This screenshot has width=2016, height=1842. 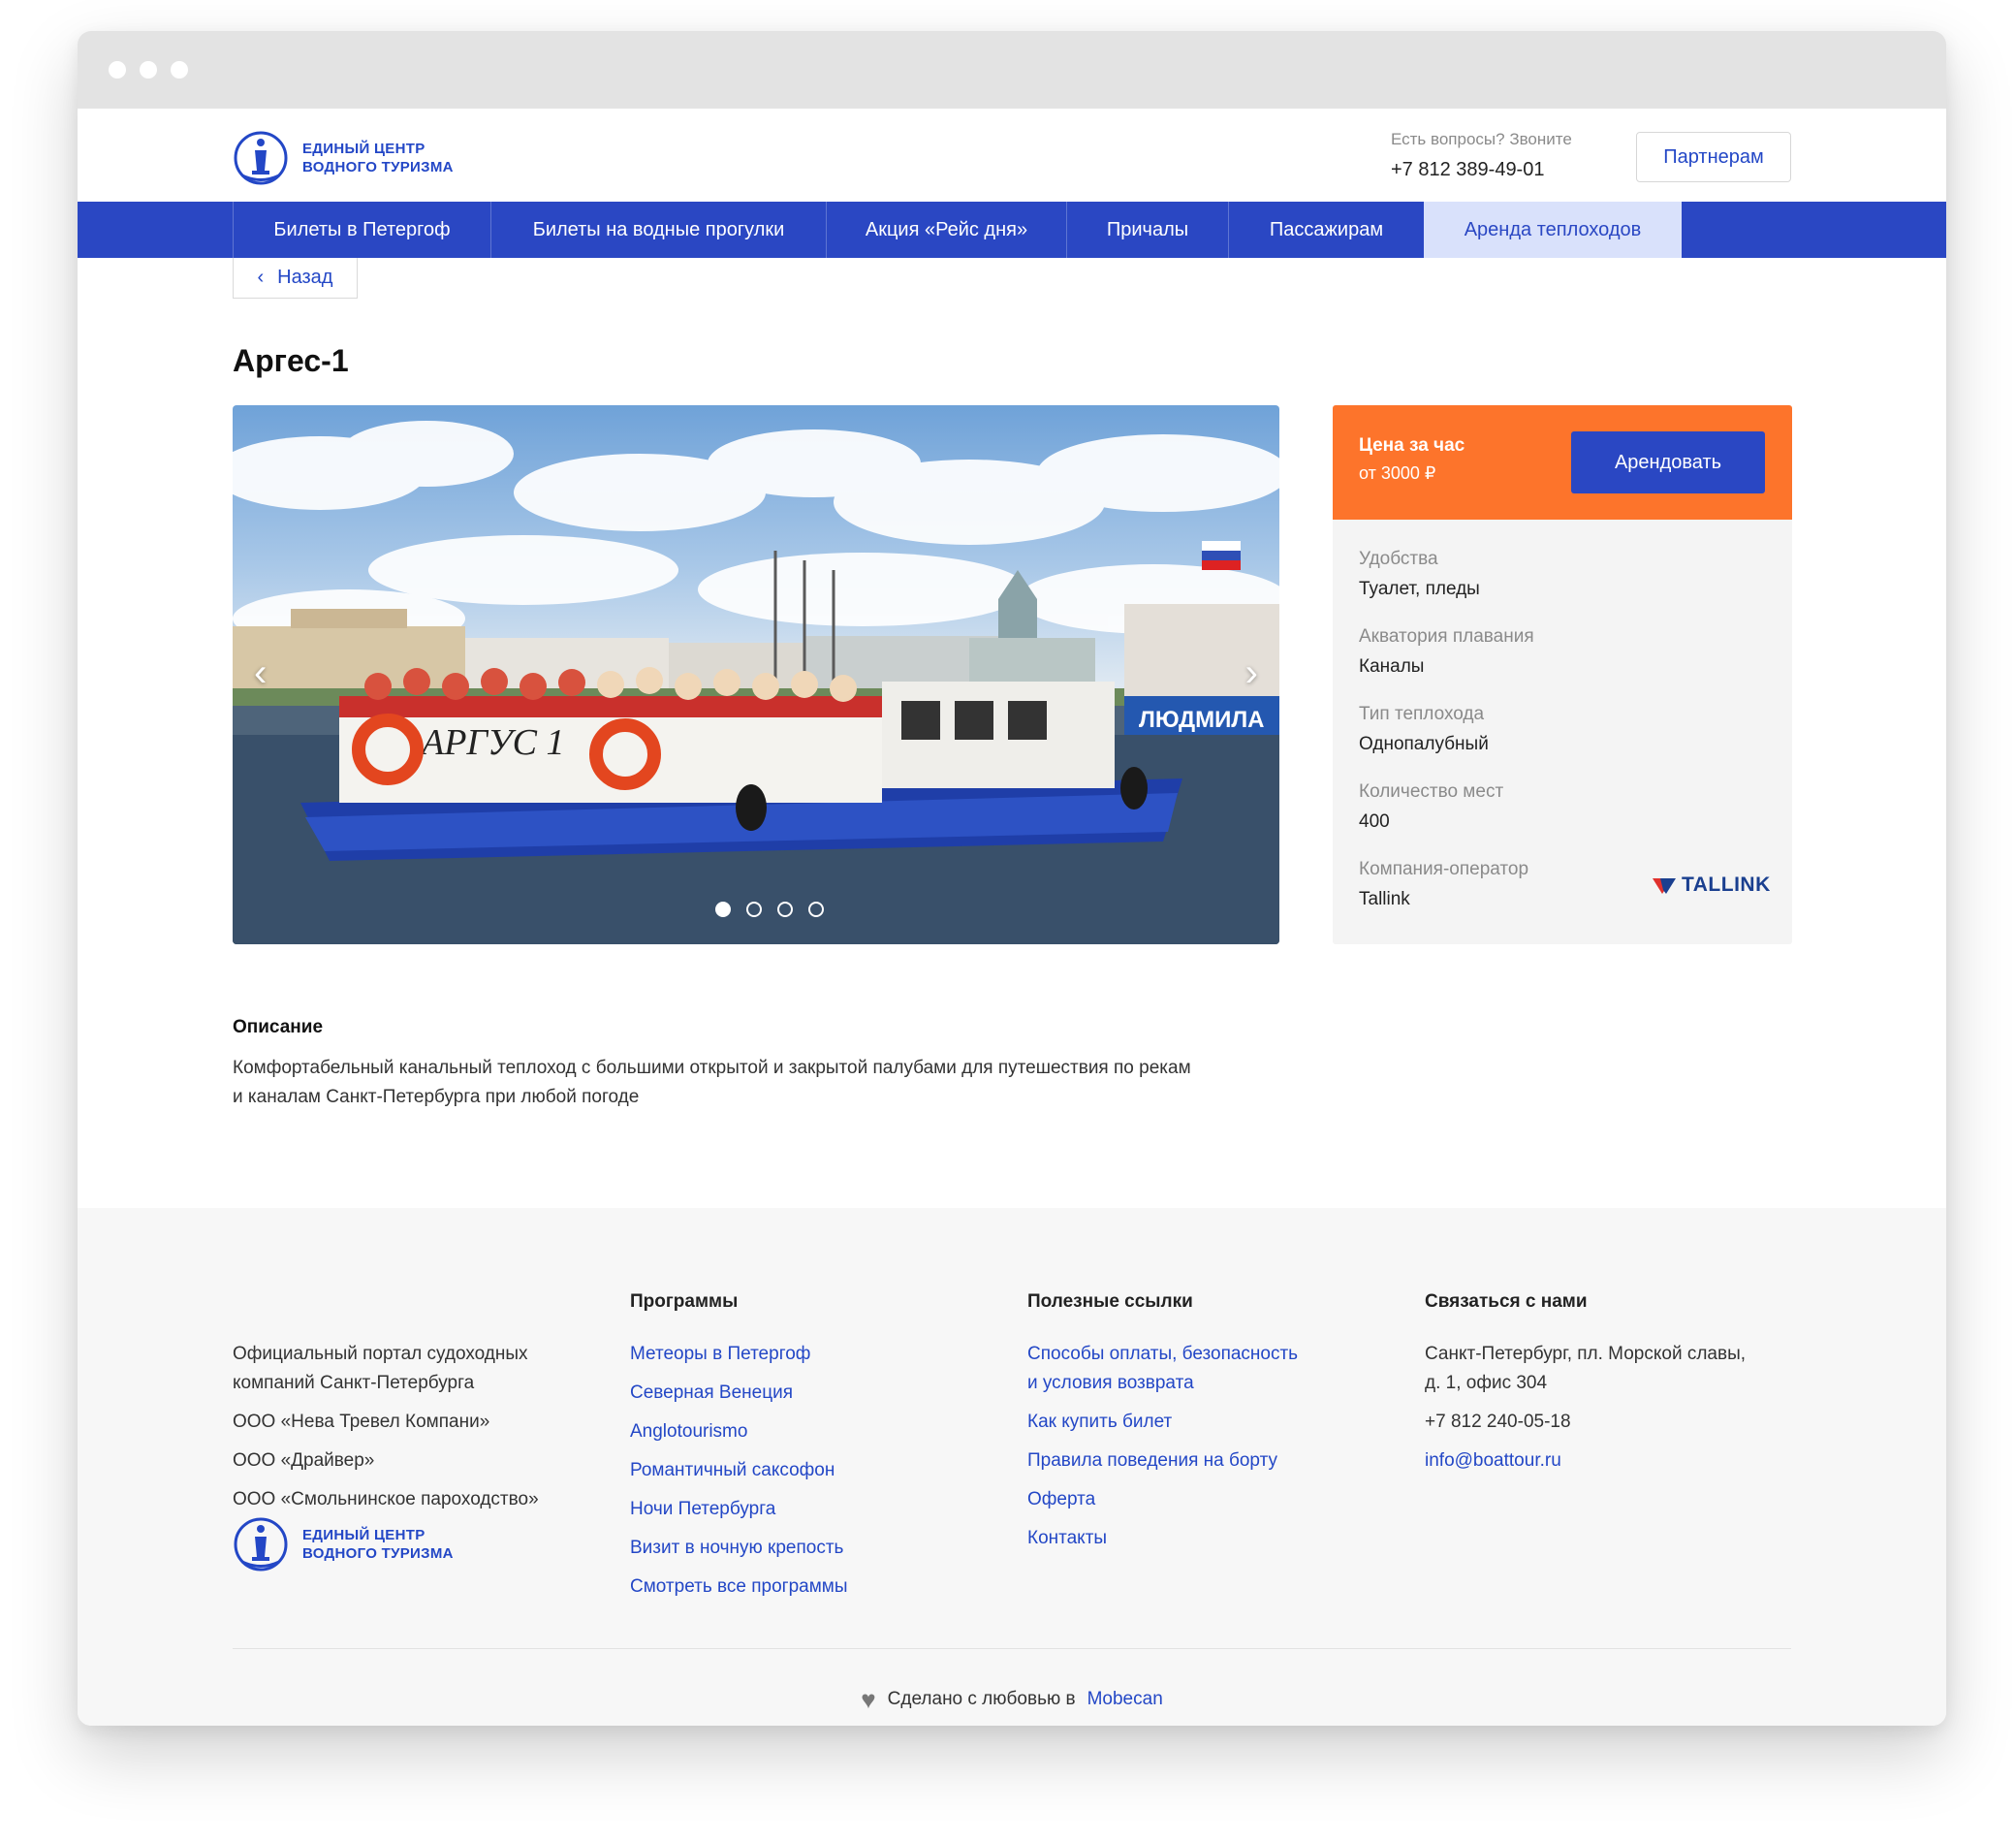 What do you see at coordinates (1586, 1354) in the screenshot?
I see `footer-address-line-1: Санкт-Петербург, пл. Морской славы,` at bounding box center [1586, 1354].